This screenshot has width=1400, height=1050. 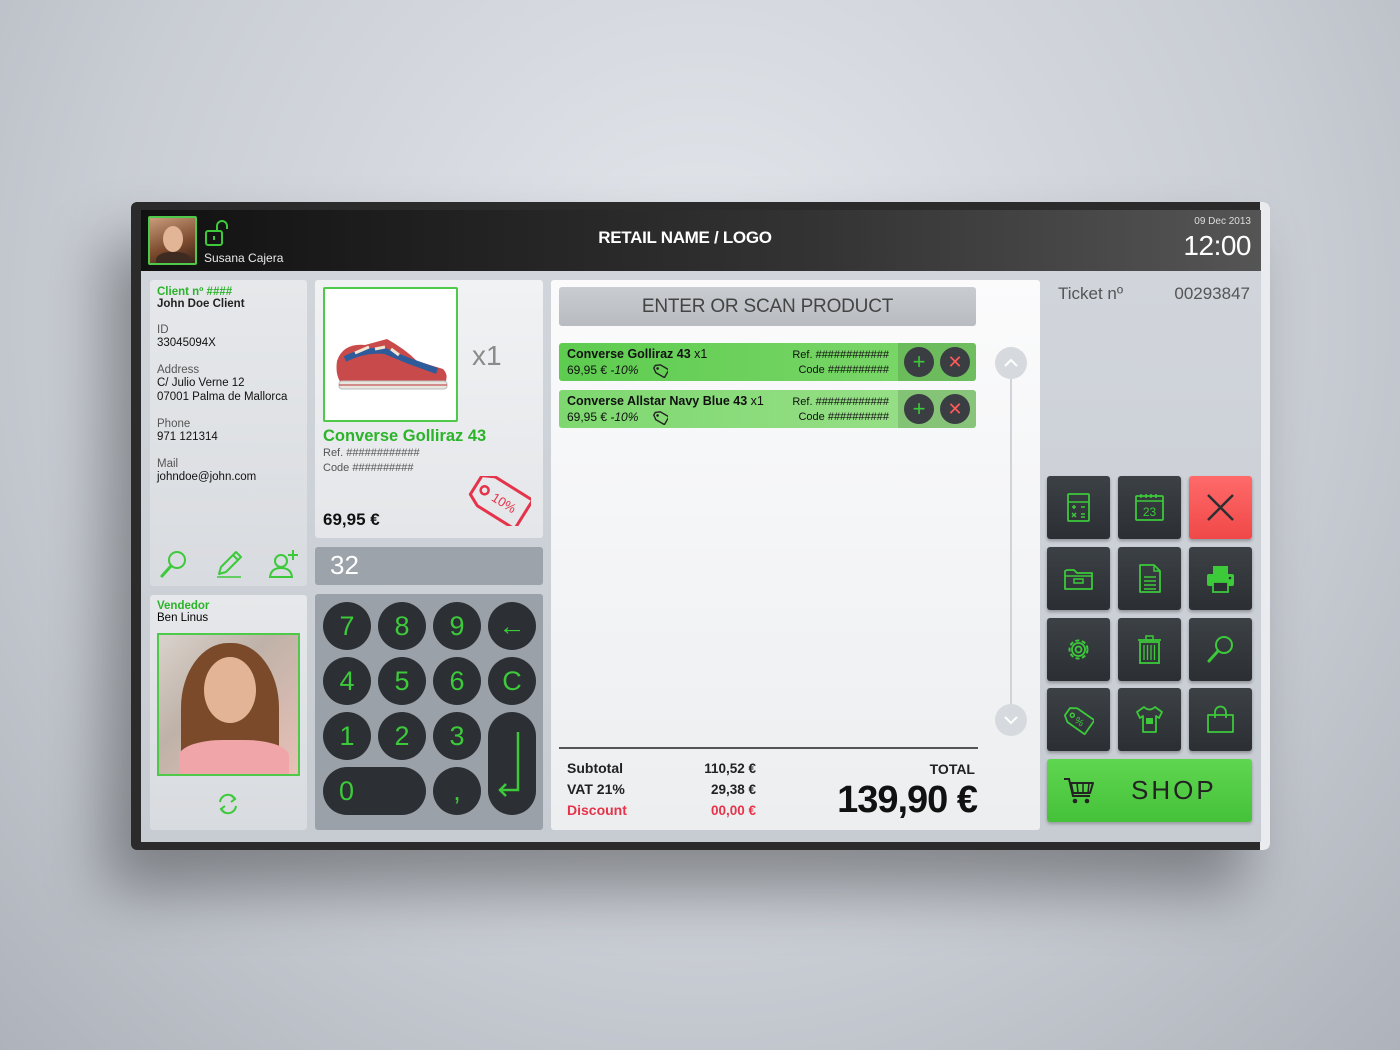 What do you see at coordinates (347, 736) in the screenshot?
I see `key-1: 1` at bounding box center [347, 736].